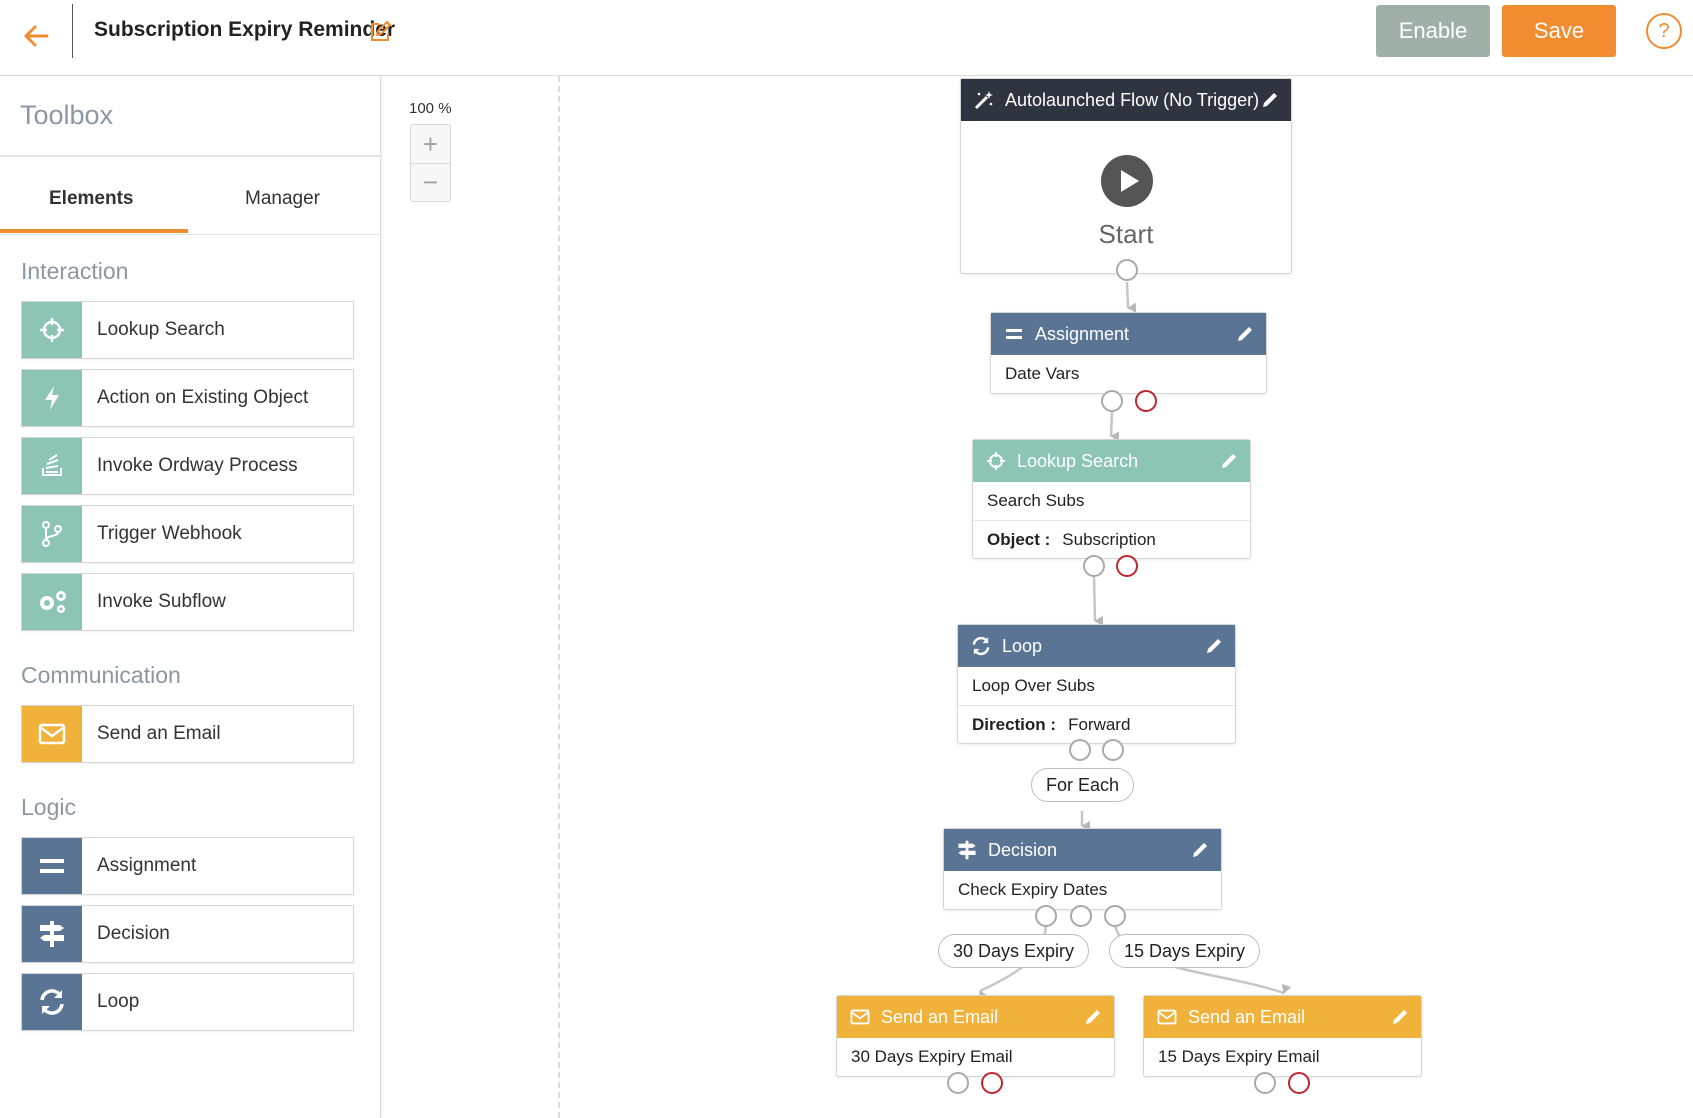  What do you see at coordinates (1128, 353) in the screenshot?
I see `node-assignment: Assignment Date Vars` at bounding box center [1128, 353].